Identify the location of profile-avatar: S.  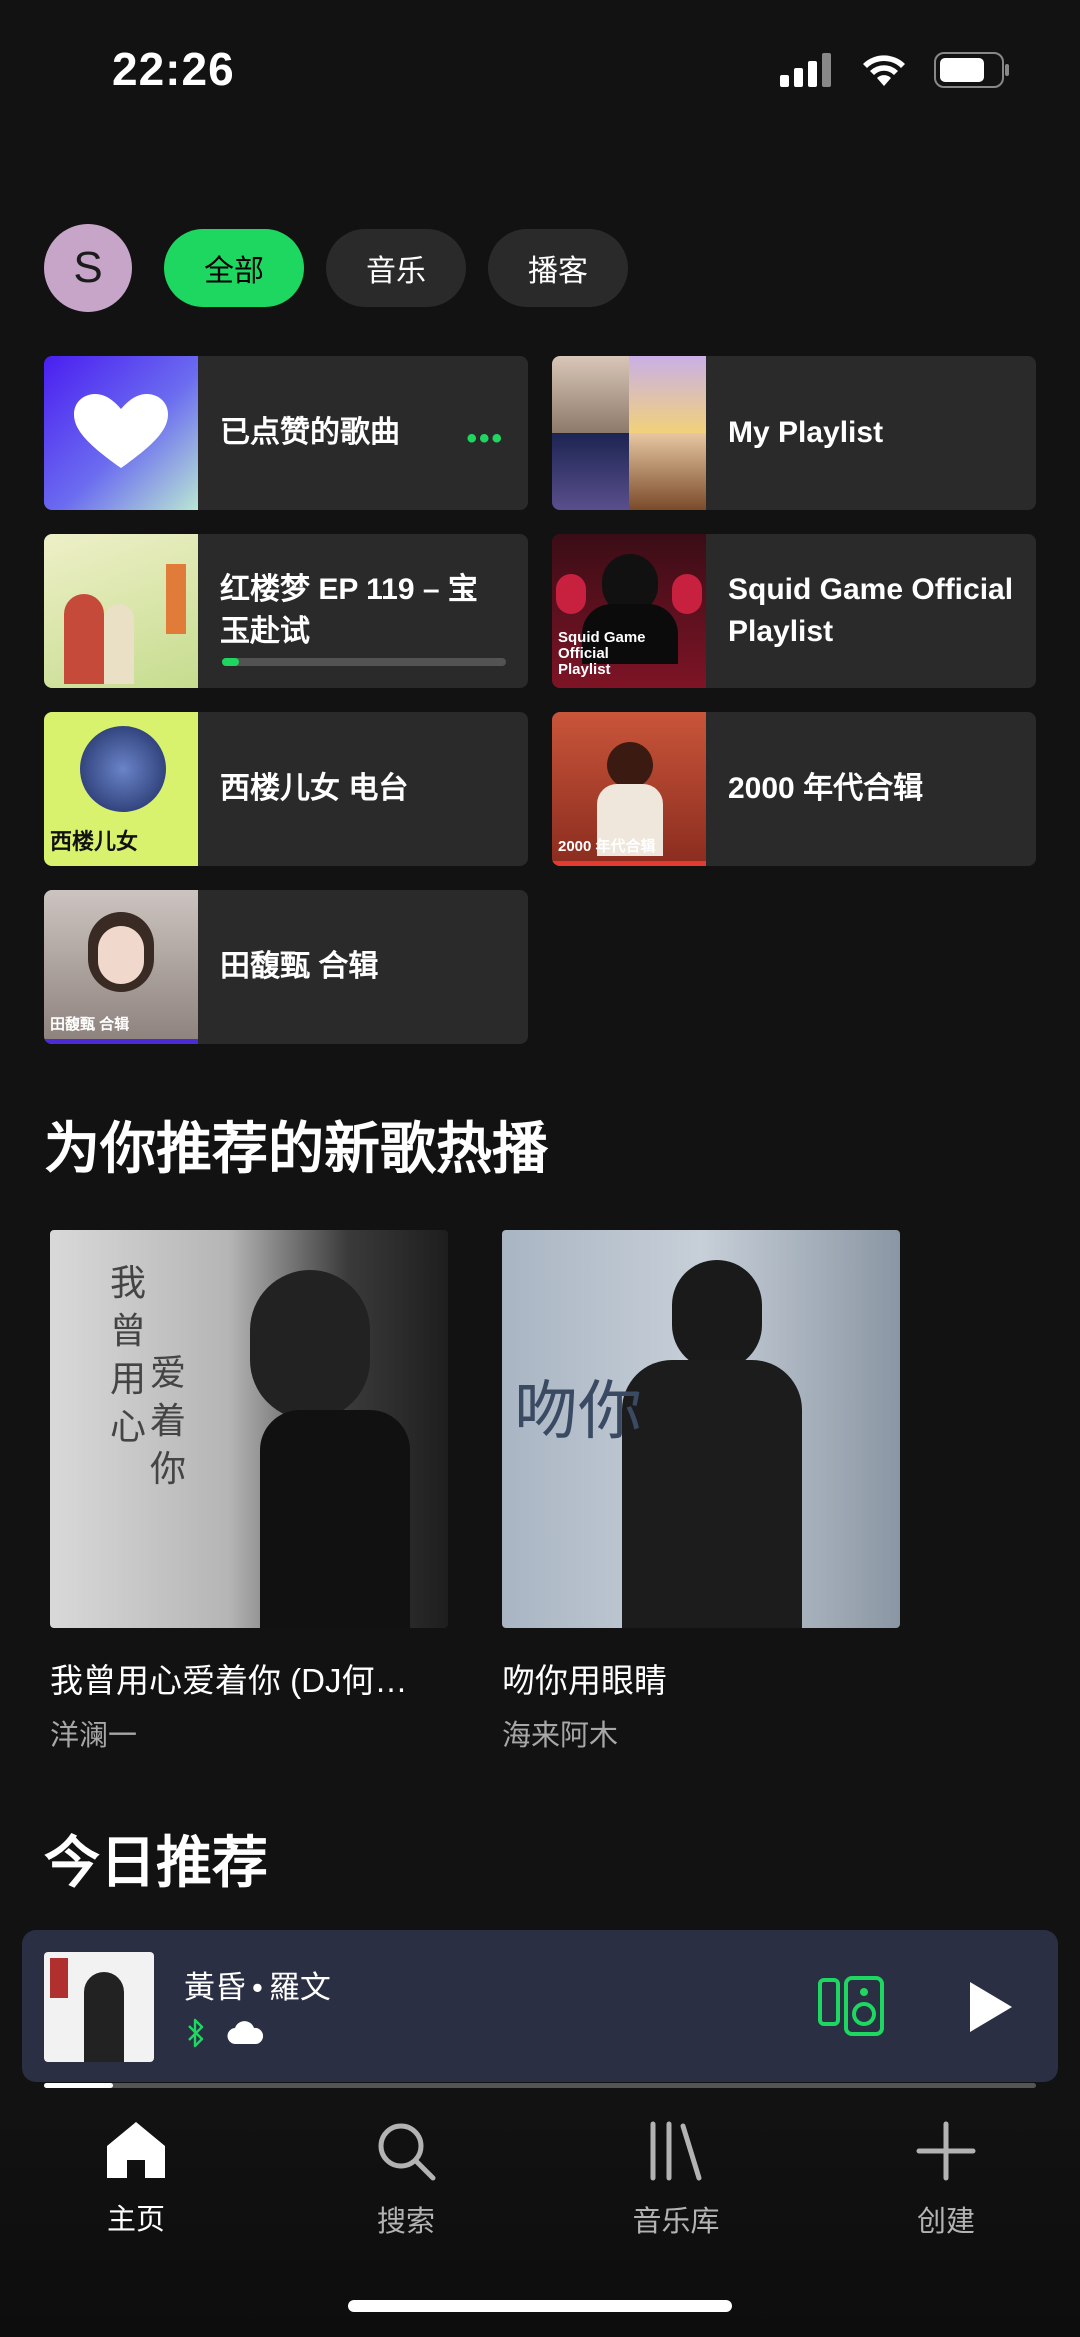
(88, 268).